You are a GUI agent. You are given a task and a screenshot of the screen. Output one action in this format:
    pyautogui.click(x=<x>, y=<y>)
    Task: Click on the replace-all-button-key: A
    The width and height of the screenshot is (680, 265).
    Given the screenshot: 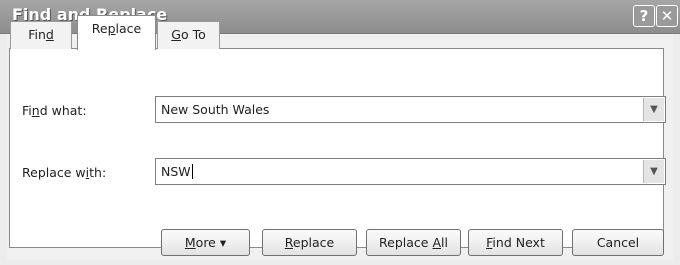 What is the action you would take?
    pyautogui.click(x=437, y=242)
    